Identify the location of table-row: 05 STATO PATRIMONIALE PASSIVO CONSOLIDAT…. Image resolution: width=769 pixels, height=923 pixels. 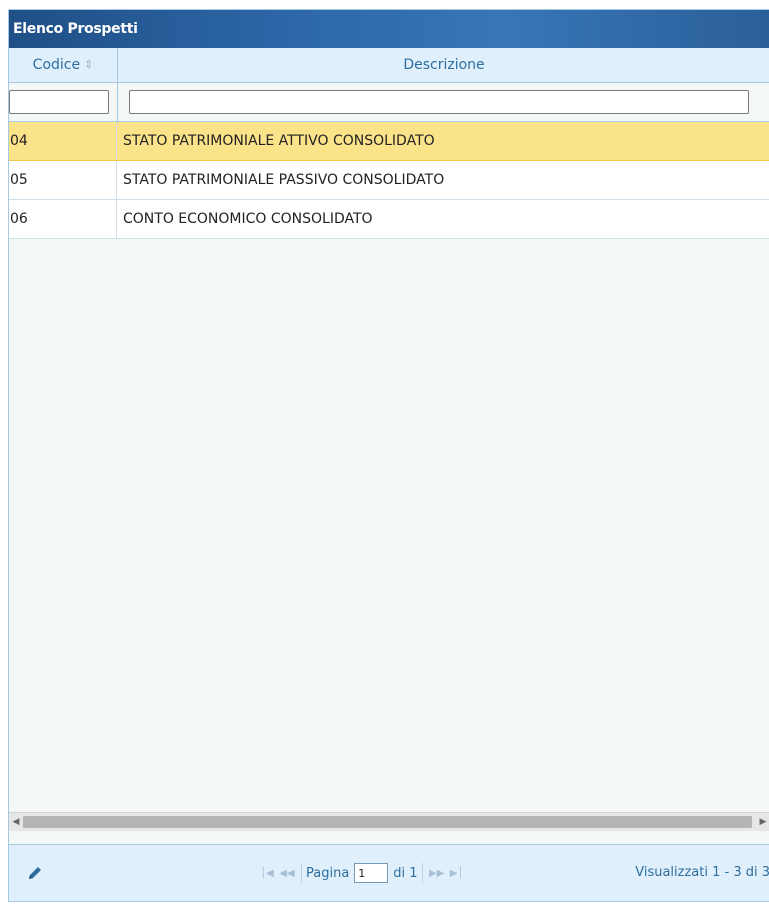
(389, 180).